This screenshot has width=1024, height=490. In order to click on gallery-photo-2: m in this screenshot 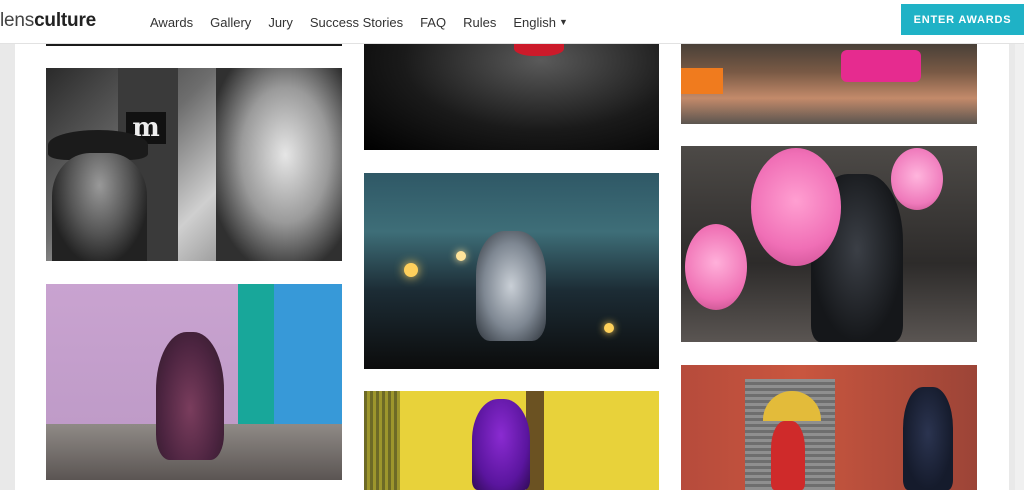, I will do `click(194, 164)`.